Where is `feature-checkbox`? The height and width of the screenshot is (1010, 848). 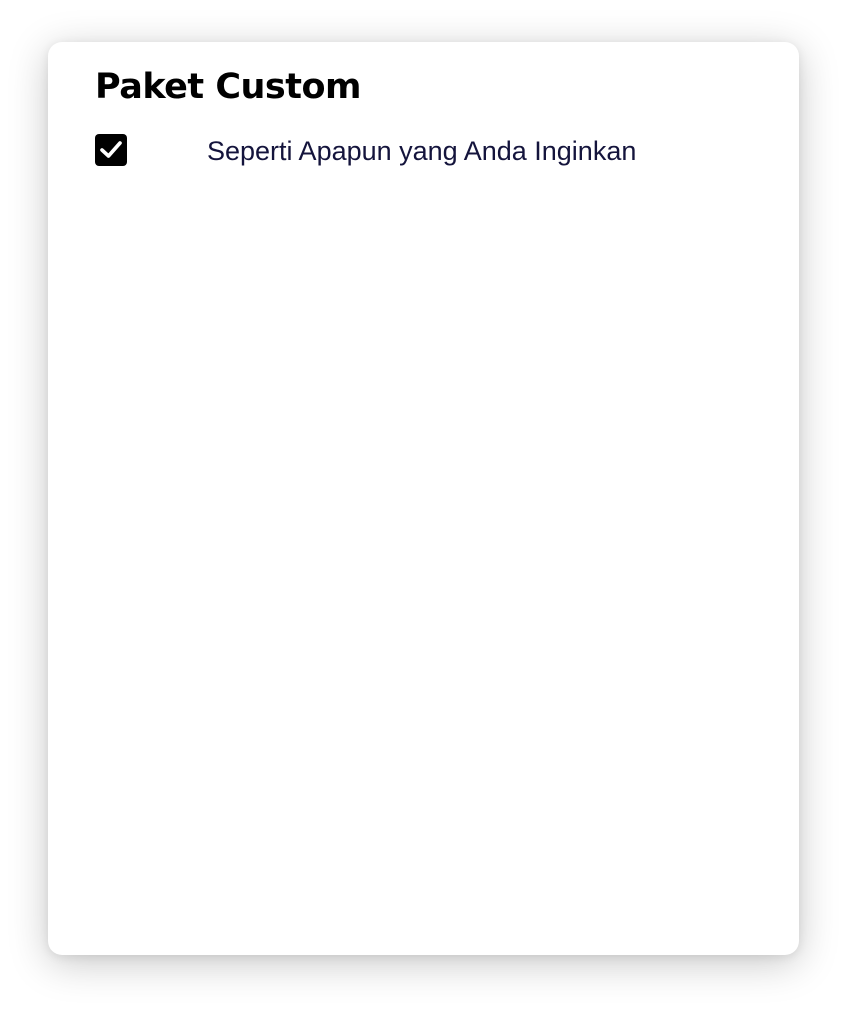 feature-checkbox is located at coordinates (111, 150).